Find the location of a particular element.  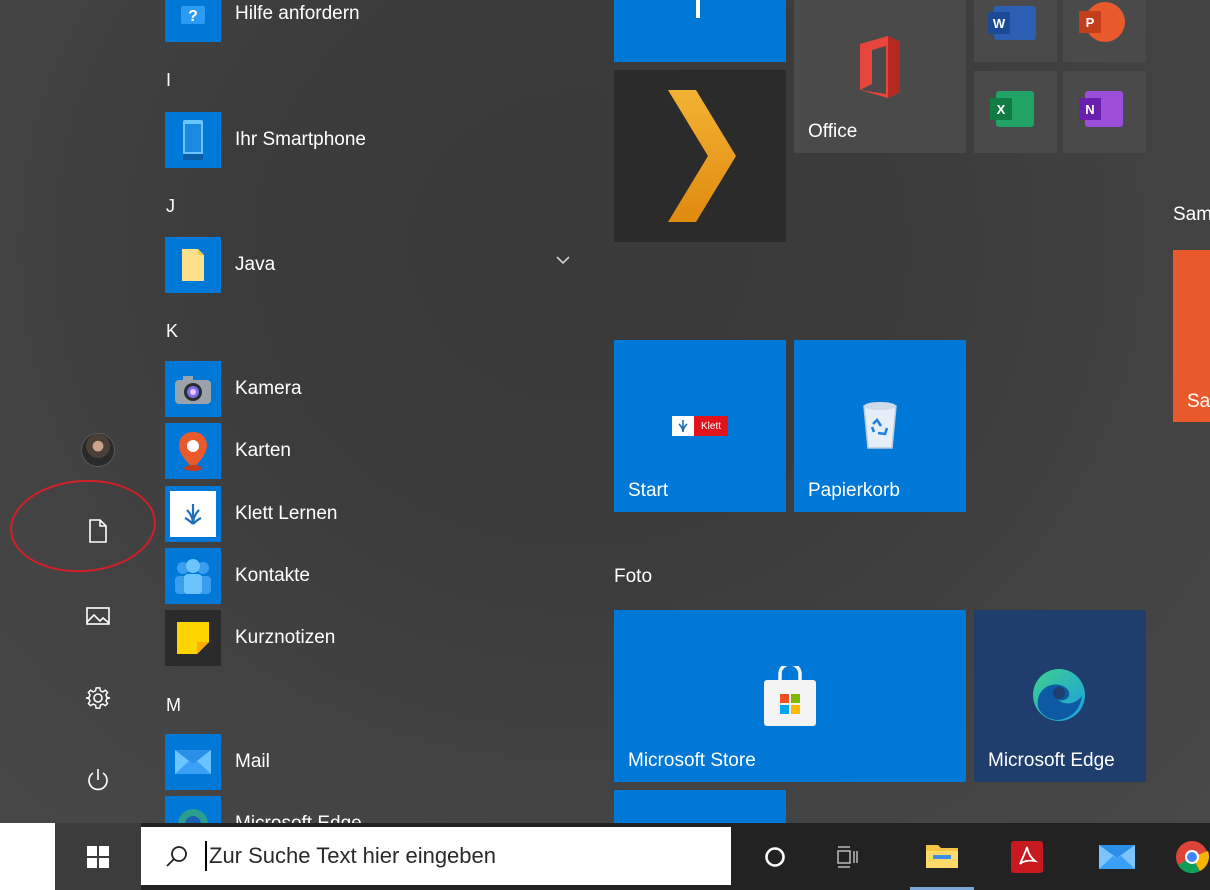

task-view-icon is located at coordinates (847, 856).